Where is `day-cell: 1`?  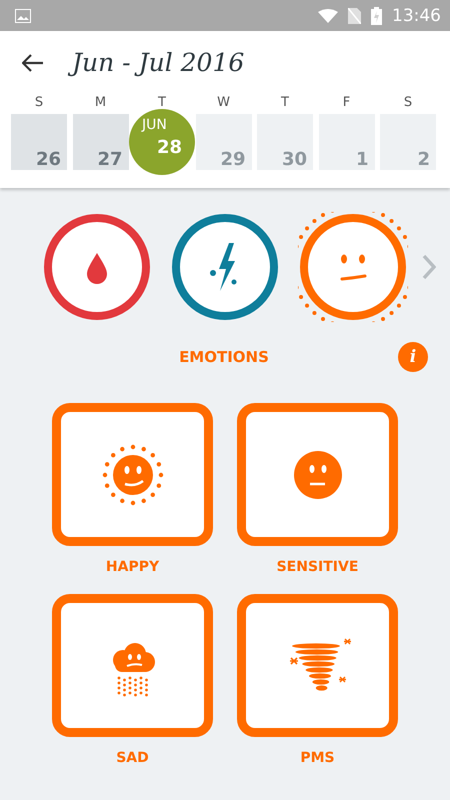
day-cell: 1 is located at coordinates (346, 142).